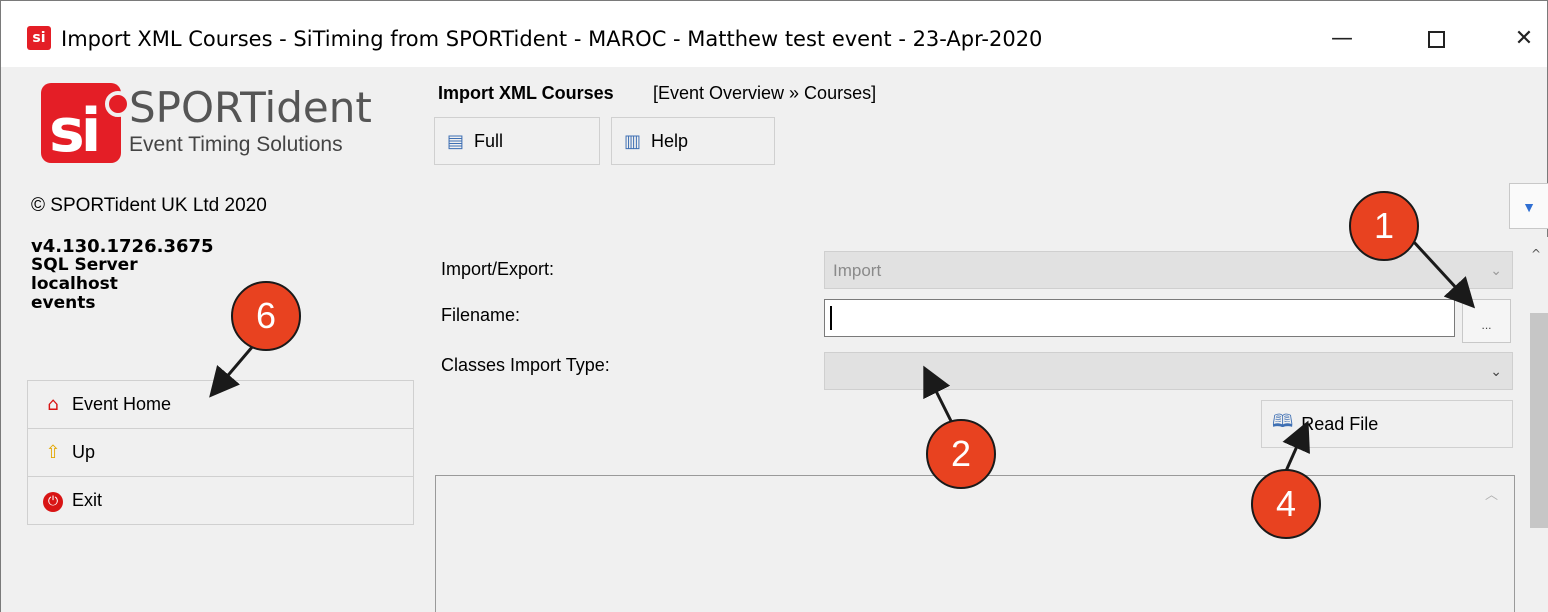 This screenshot has height=612, width=1548. I want to click on panel-dropdown-button: ▼, so click(1528, 206).